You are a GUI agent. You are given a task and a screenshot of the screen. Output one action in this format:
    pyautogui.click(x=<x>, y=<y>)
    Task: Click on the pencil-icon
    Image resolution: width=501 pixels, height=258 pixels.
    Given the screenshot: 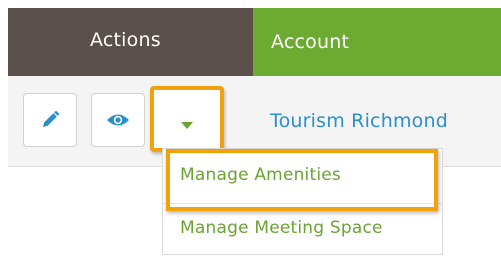 What is the action you would take?
    pyautogui.click(x=51, y=118)
    